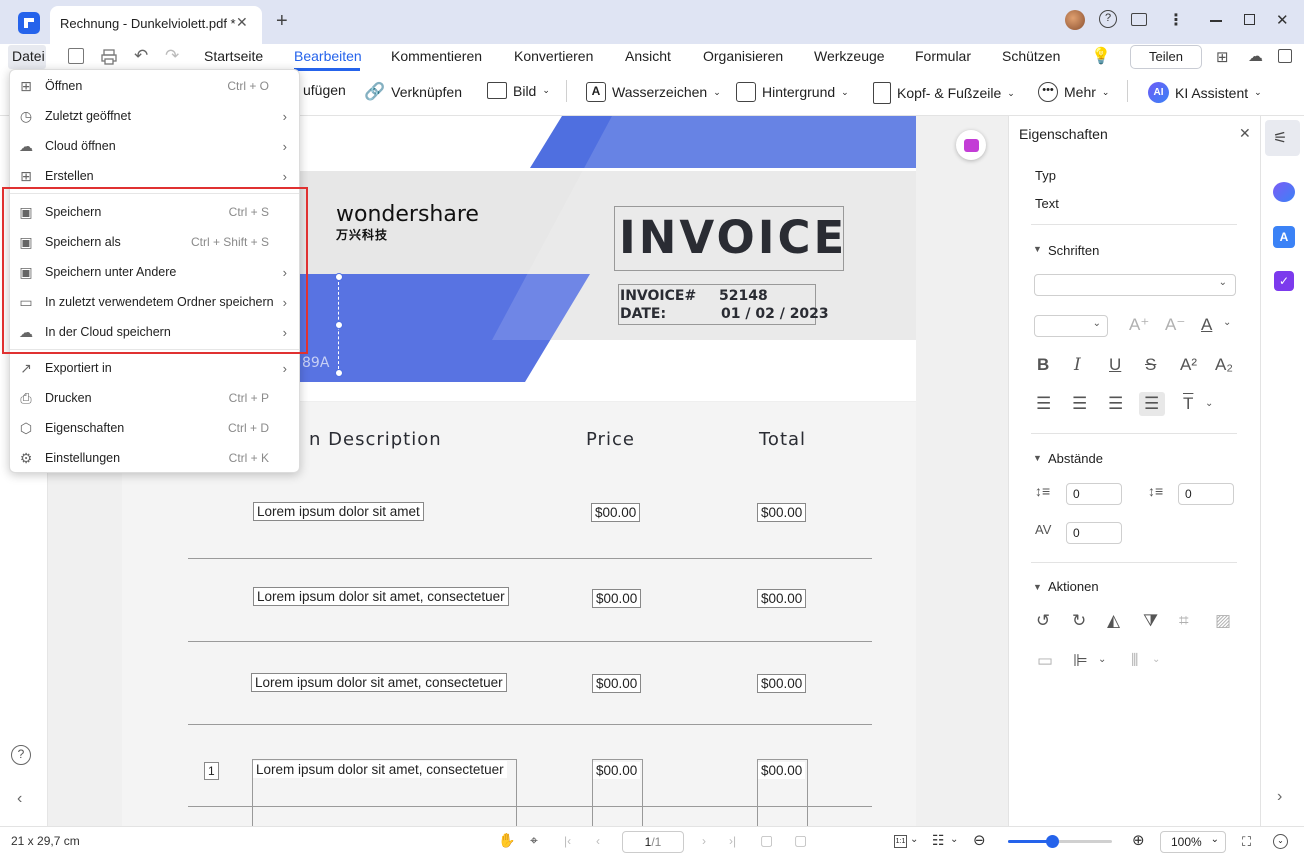  I want to click on zoom-slider-thumb, so click(1052, 841).